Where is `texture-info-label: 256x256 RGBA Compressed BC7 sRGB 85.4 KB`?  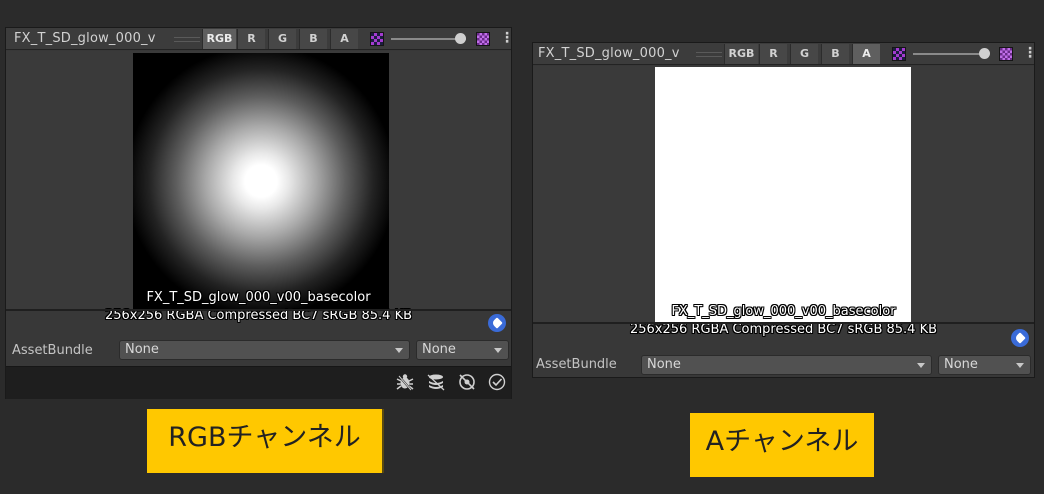
texture-info-label: 256x256 RGBA Compressed BC7 sRGB 85.4 KB is located at coordinates (783, 329).